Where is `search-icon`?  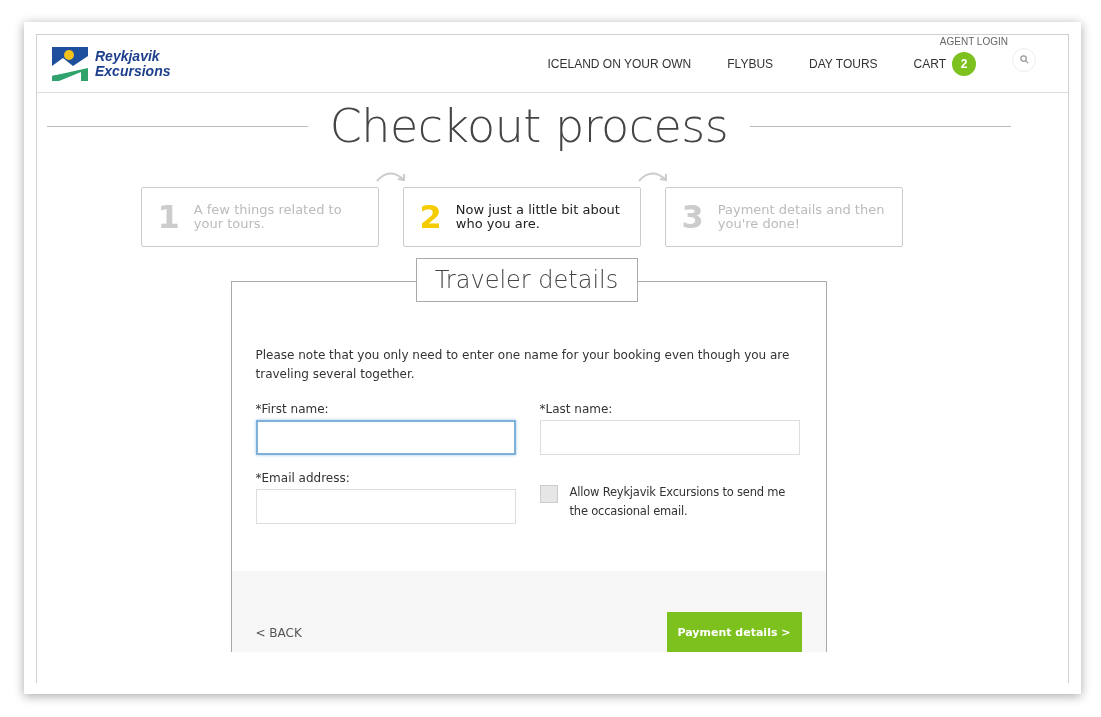
search-icon is located at coordinates (1024, 59).